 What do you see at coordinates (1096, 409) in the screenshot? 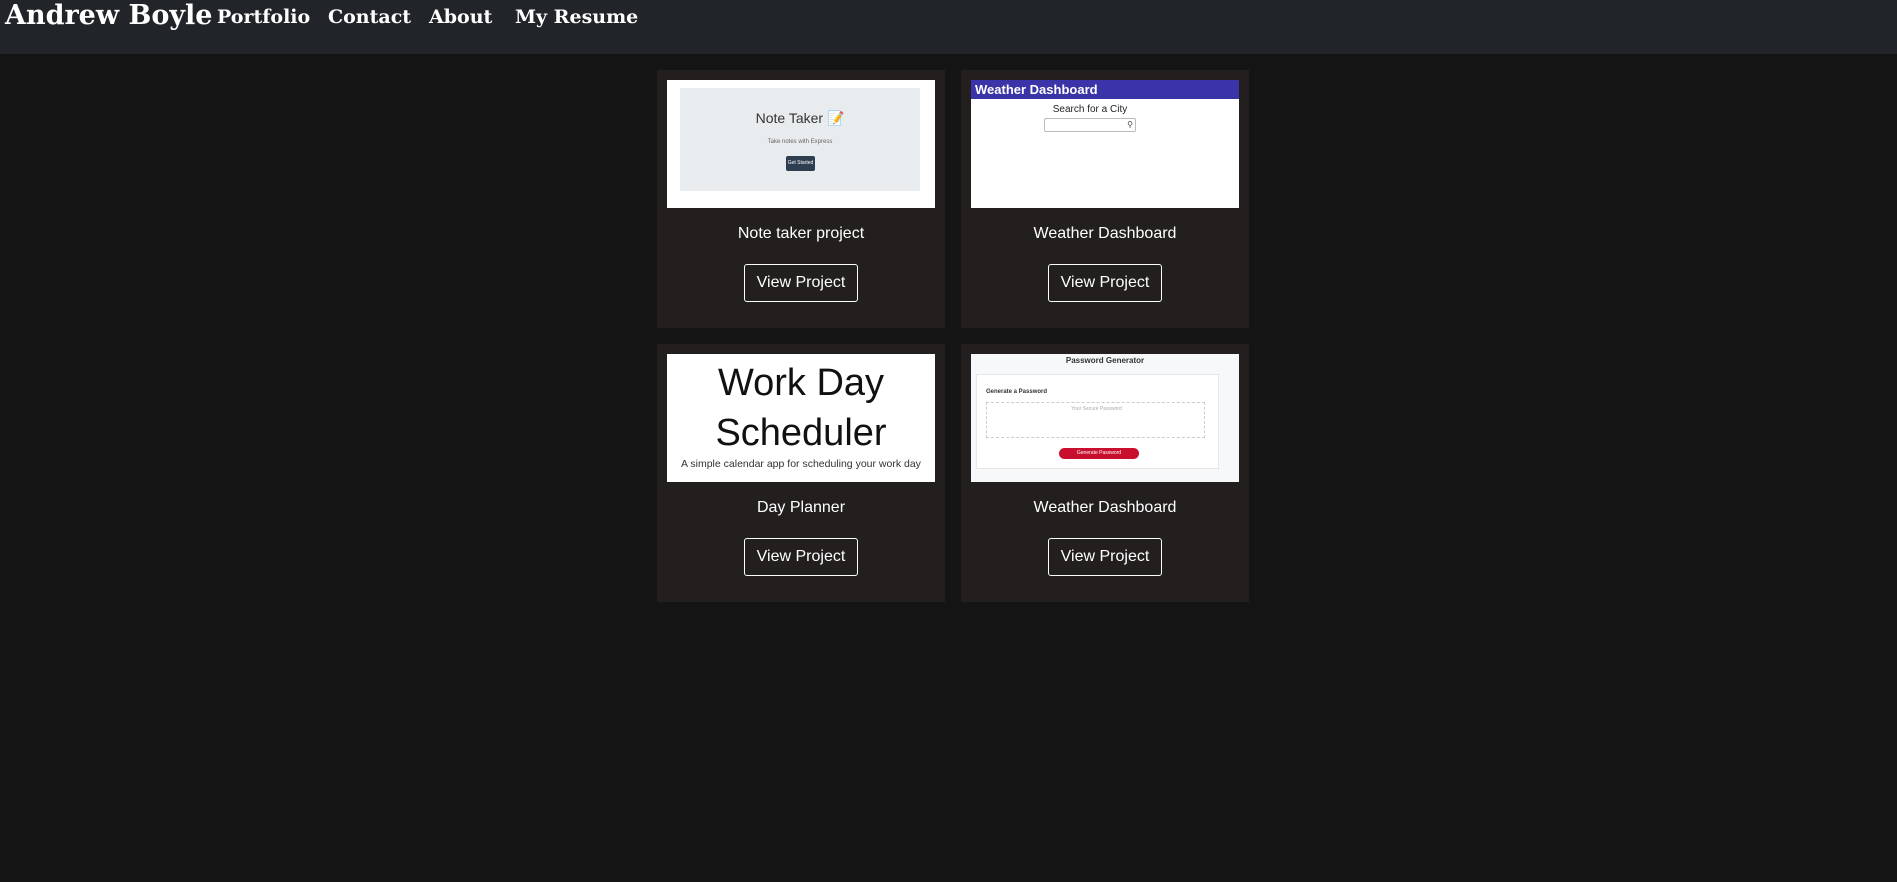
I see `password-placeholder: Your Secure Password` at bounding box center [1096, 409].